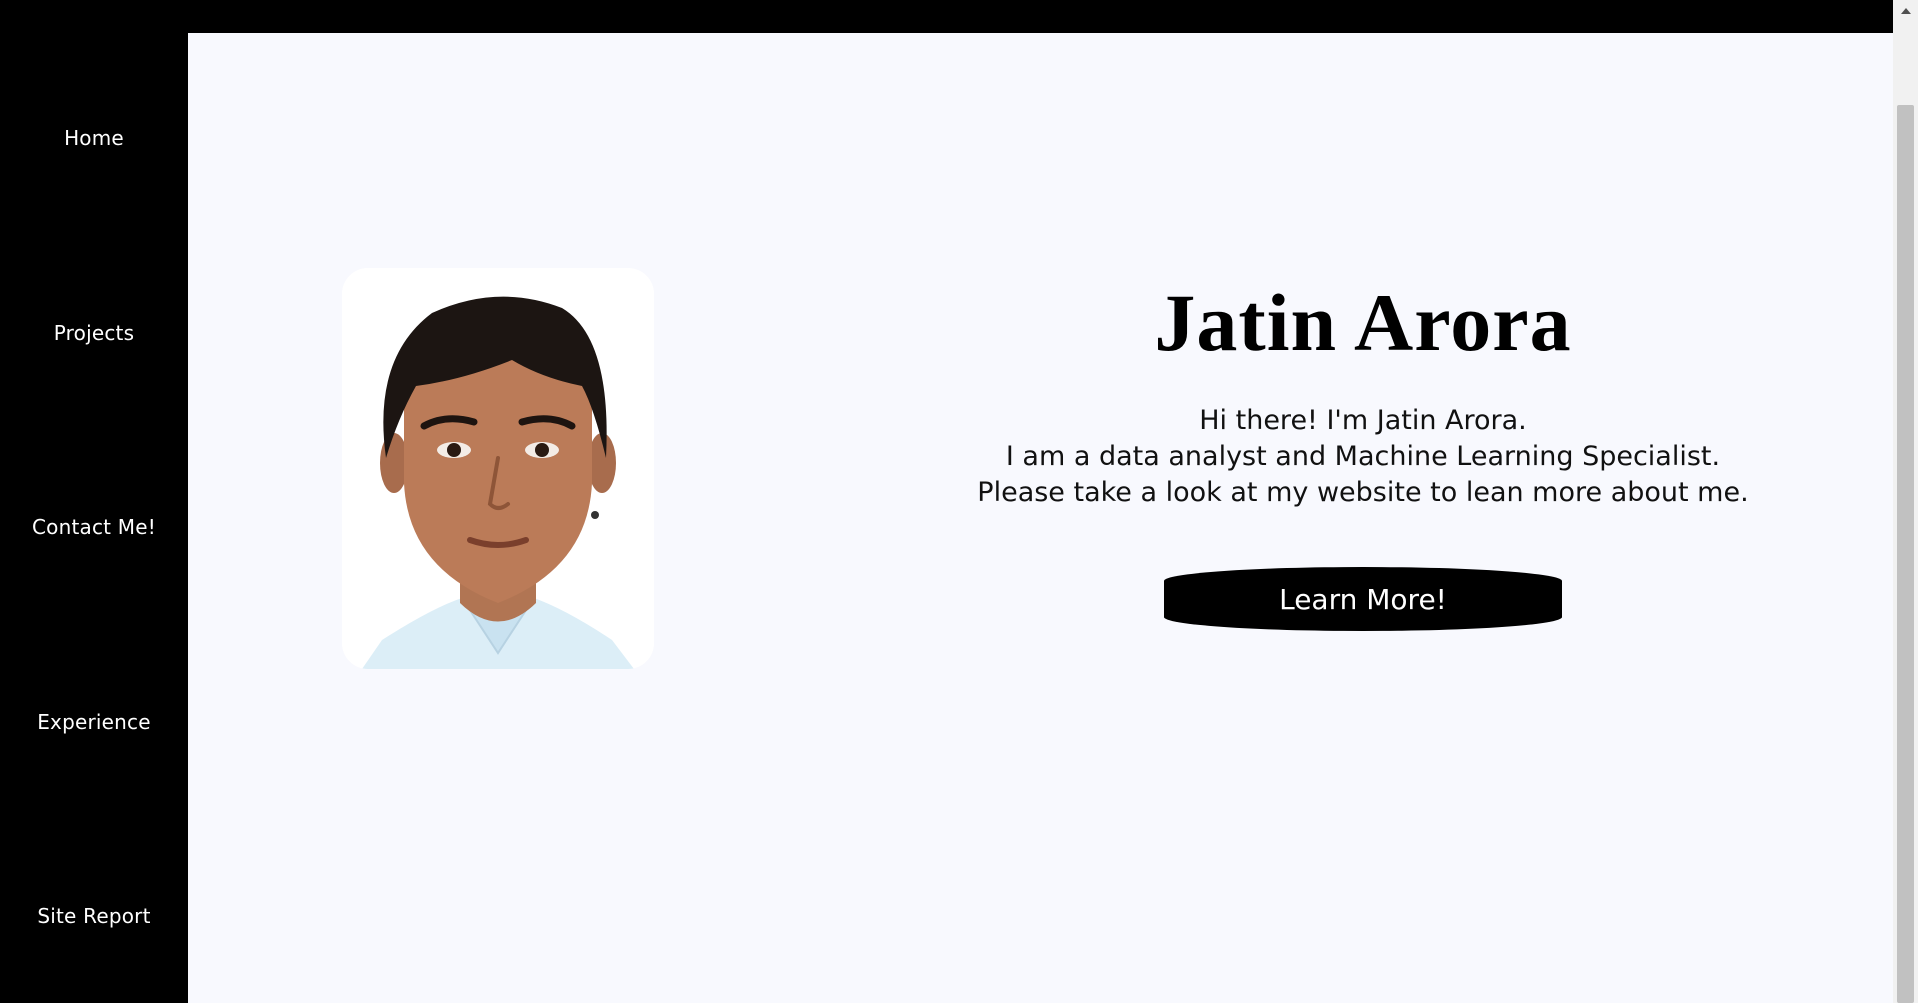 The height and width of the screenshot is (1003, 1918). What do you see at coordinates (1906, 11) in the screenshot?
I see `scroll-up-arrow-icon` at bounding box center [1906, 11].